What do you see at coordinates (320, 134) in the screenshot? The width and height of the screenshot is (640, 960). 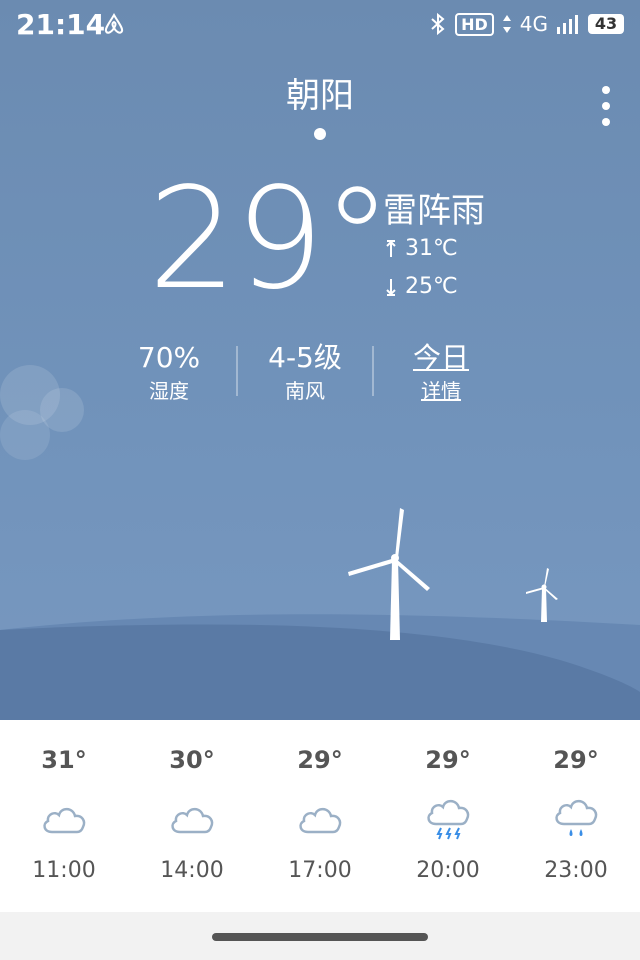 I see `page-indicator-dot` at bounding box center [320, 134].